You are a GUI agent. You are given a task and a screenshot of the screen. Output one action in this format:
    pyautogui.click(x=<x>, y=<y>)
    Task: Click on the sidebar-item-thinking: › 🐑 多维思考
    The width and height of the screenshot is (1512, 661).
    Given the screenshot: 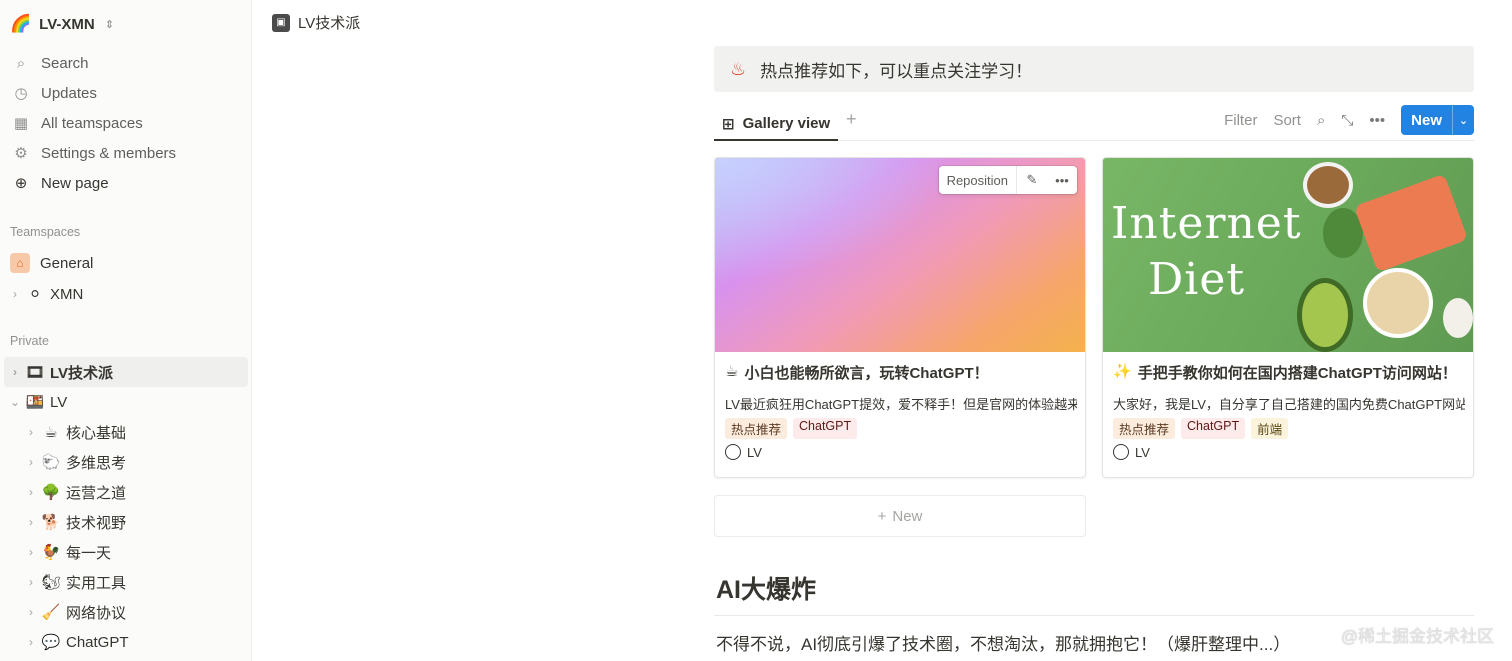 What is the action you would take?
    pyautogui.click(x=126, y=462)
    